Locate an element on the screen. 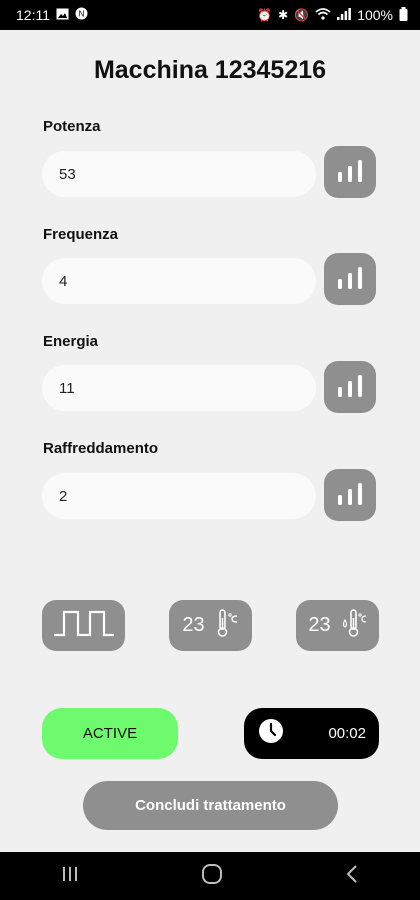  active-label: ACTIVE is located at coordinates (110, 733).